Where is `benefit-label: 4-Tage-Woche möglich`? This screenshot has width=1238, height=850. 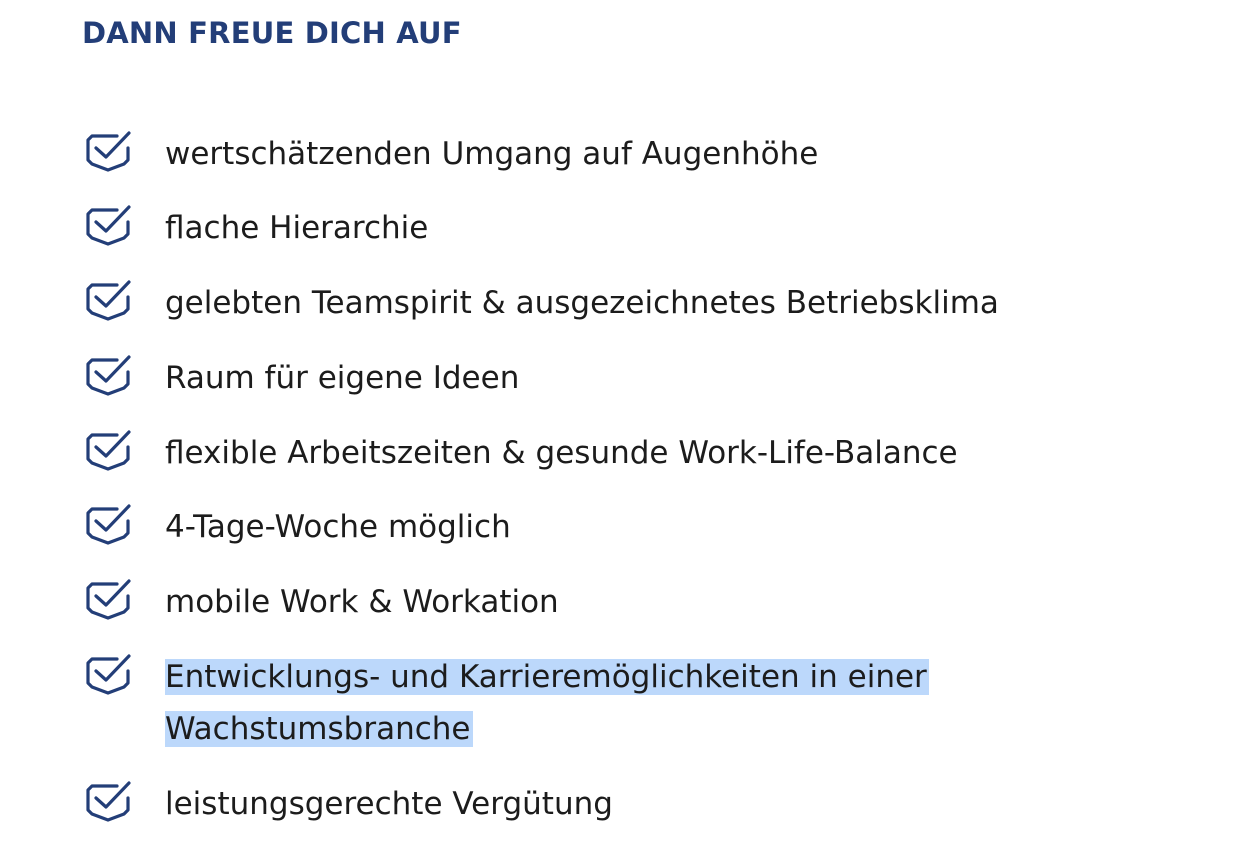
benefit-label: 4-Tage-Woche möglich is located at coordinates (338, 527).